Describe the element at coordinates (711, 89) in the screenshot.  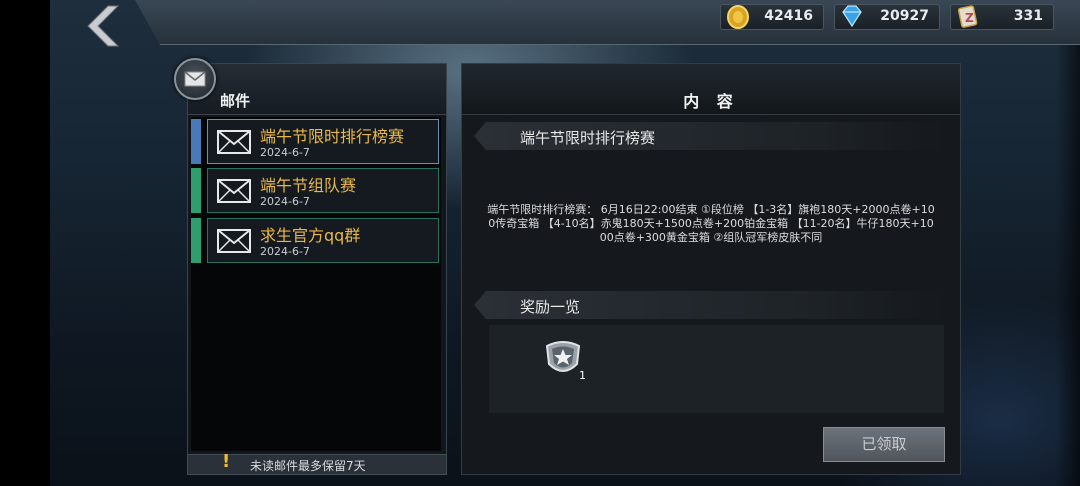
I see `content-panel-header: 内 容` at that location.